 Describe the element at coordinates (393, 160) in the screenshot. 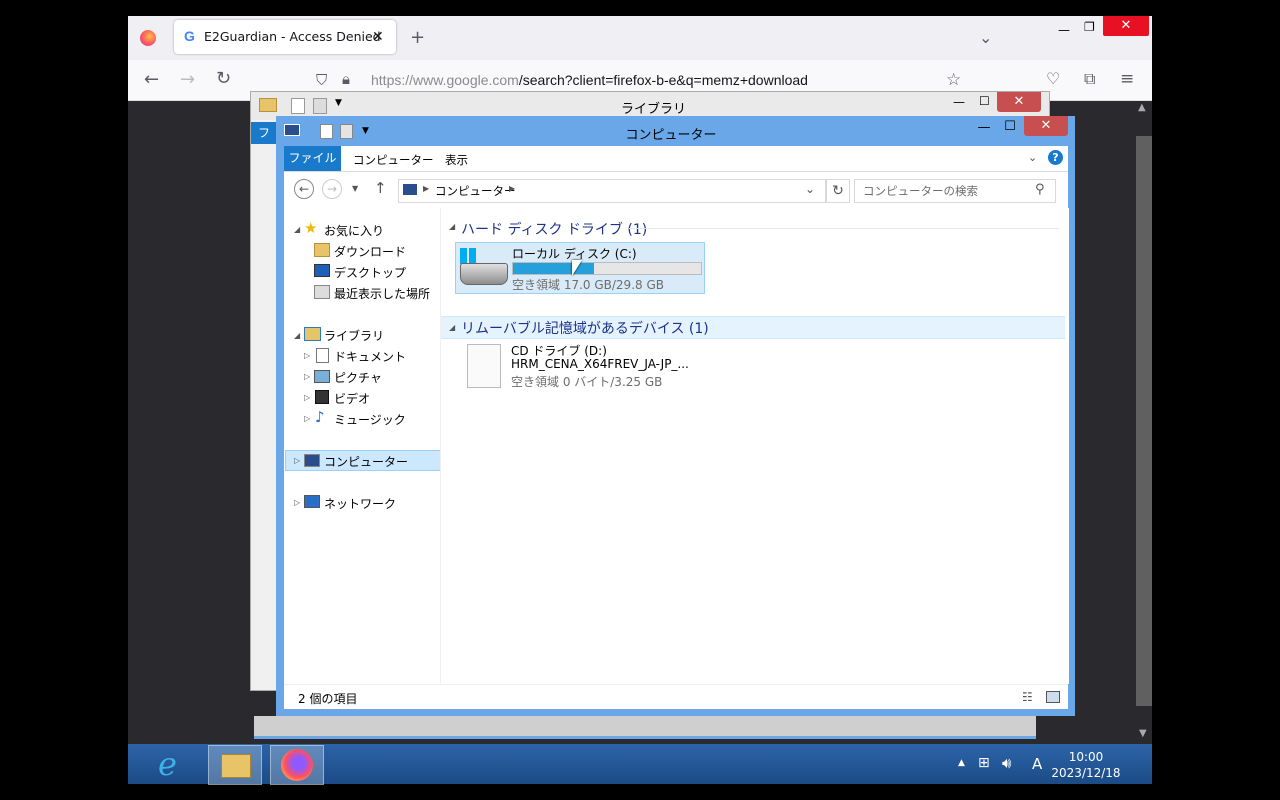

I see `tab-computer: コンピューター` at that location.